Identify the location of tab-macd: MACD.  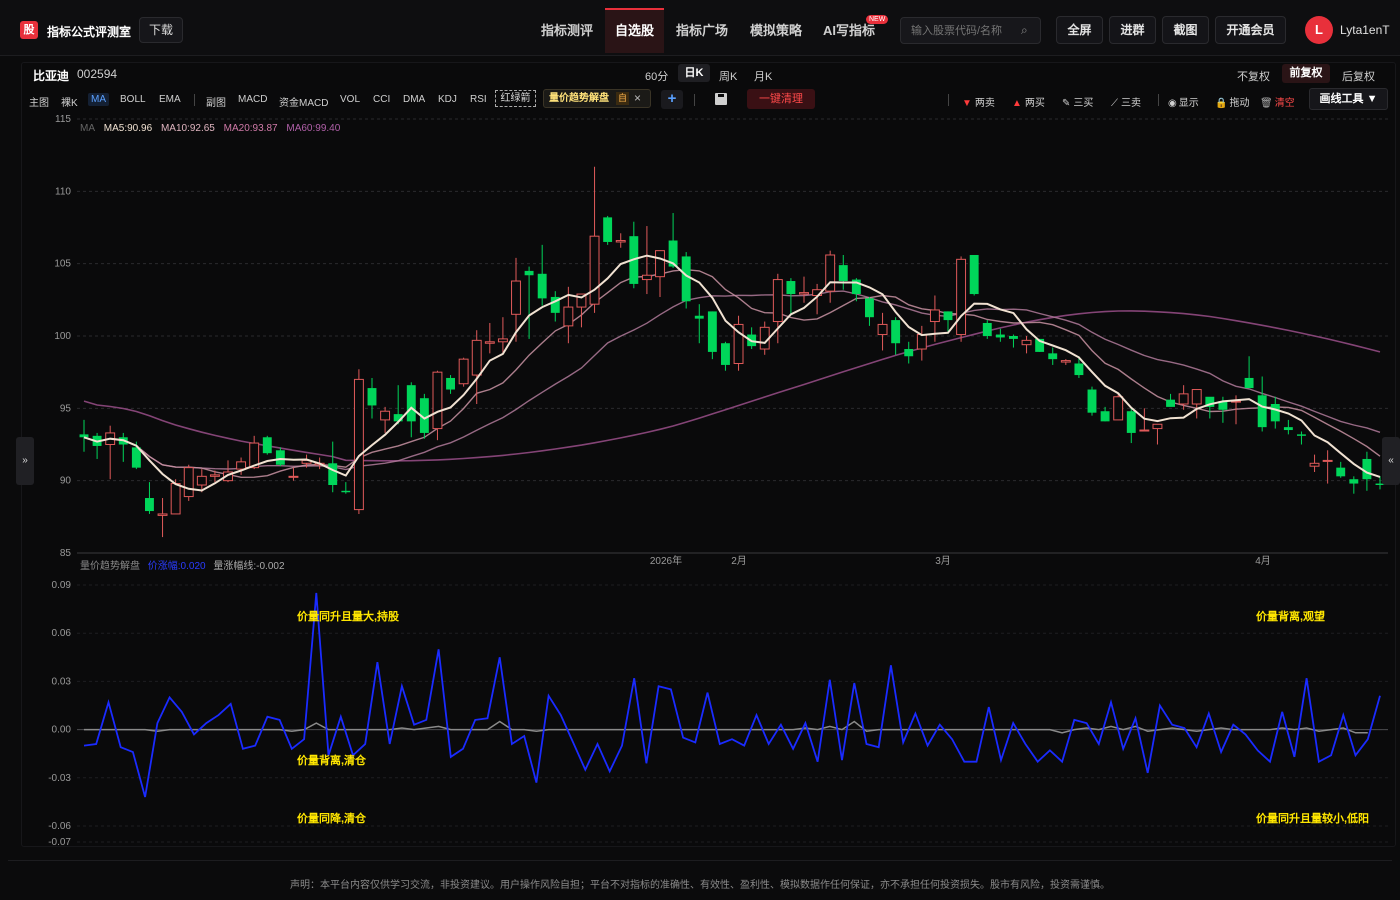
(252, 99).